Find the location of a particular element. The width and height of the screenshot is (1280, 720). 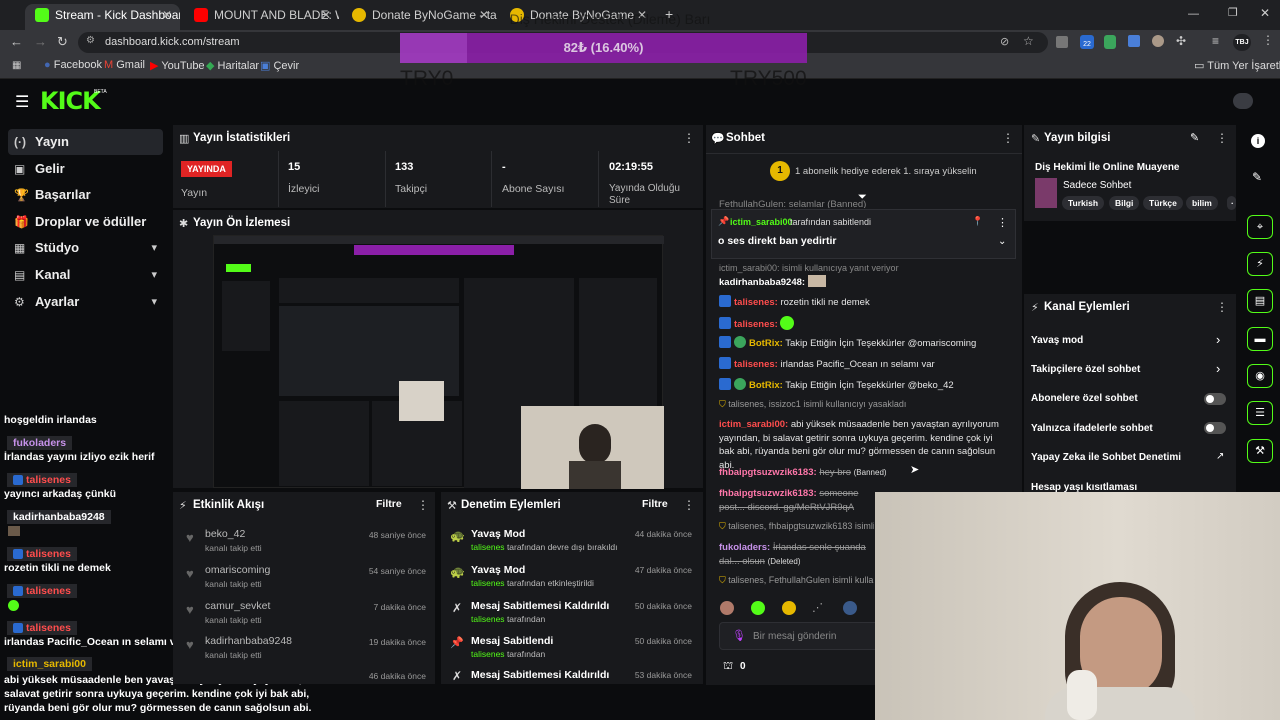

chat-message: fhbaipgtsuzwzik6183: hey bro (Banned) is located at coordinates (864, 473).